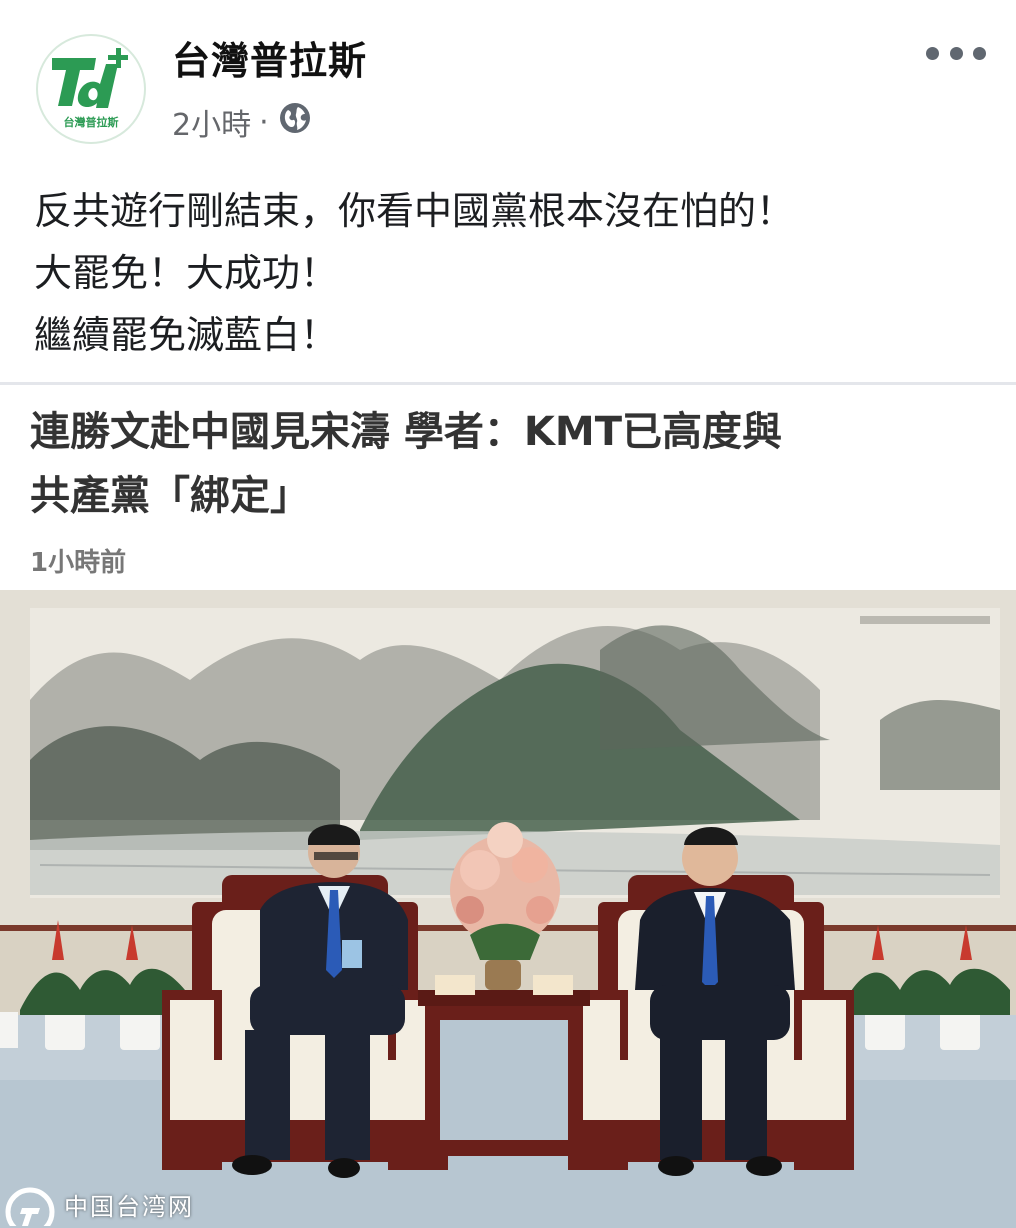  Describe the element at coordinates (186, 273) in the screenshot. I see `post-line: 大罷免！大成功！` at that location.